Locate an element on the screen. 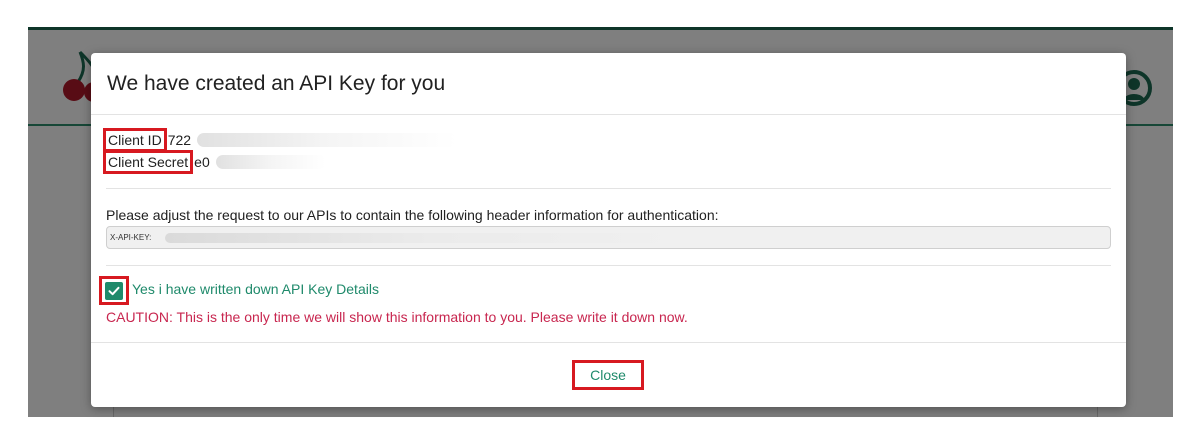  client-id-row: Client ID 722 is located at coordinates (280, 140).